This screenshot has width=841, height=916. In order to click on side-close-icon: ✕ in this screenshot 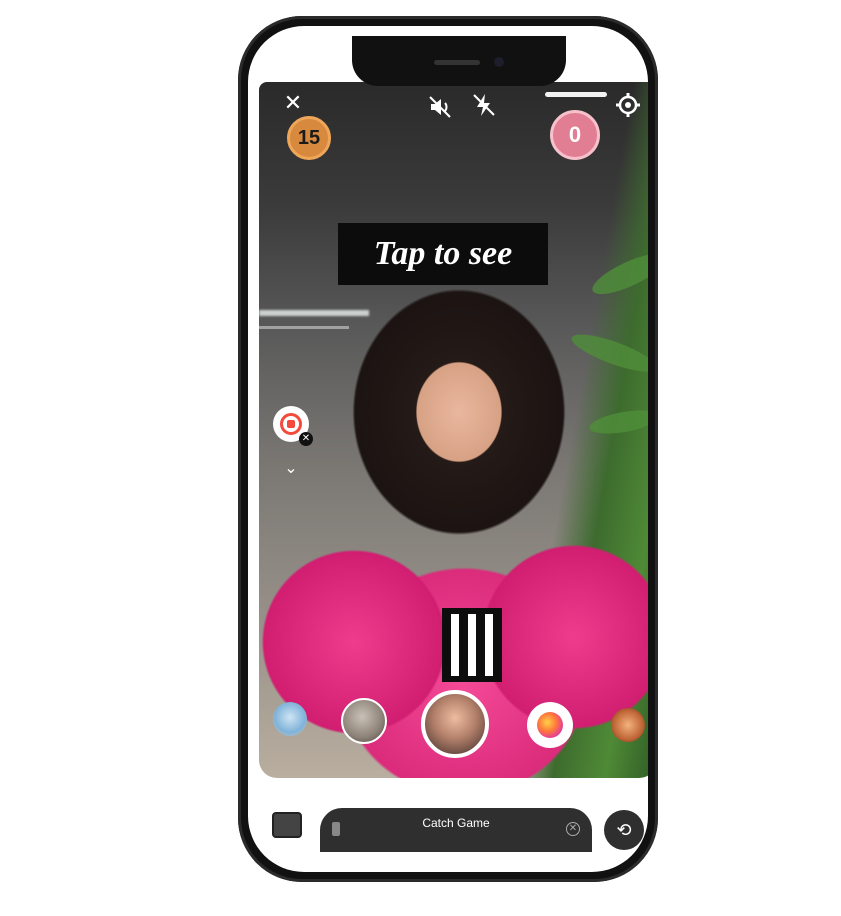, I will do `click(306, 439)`.